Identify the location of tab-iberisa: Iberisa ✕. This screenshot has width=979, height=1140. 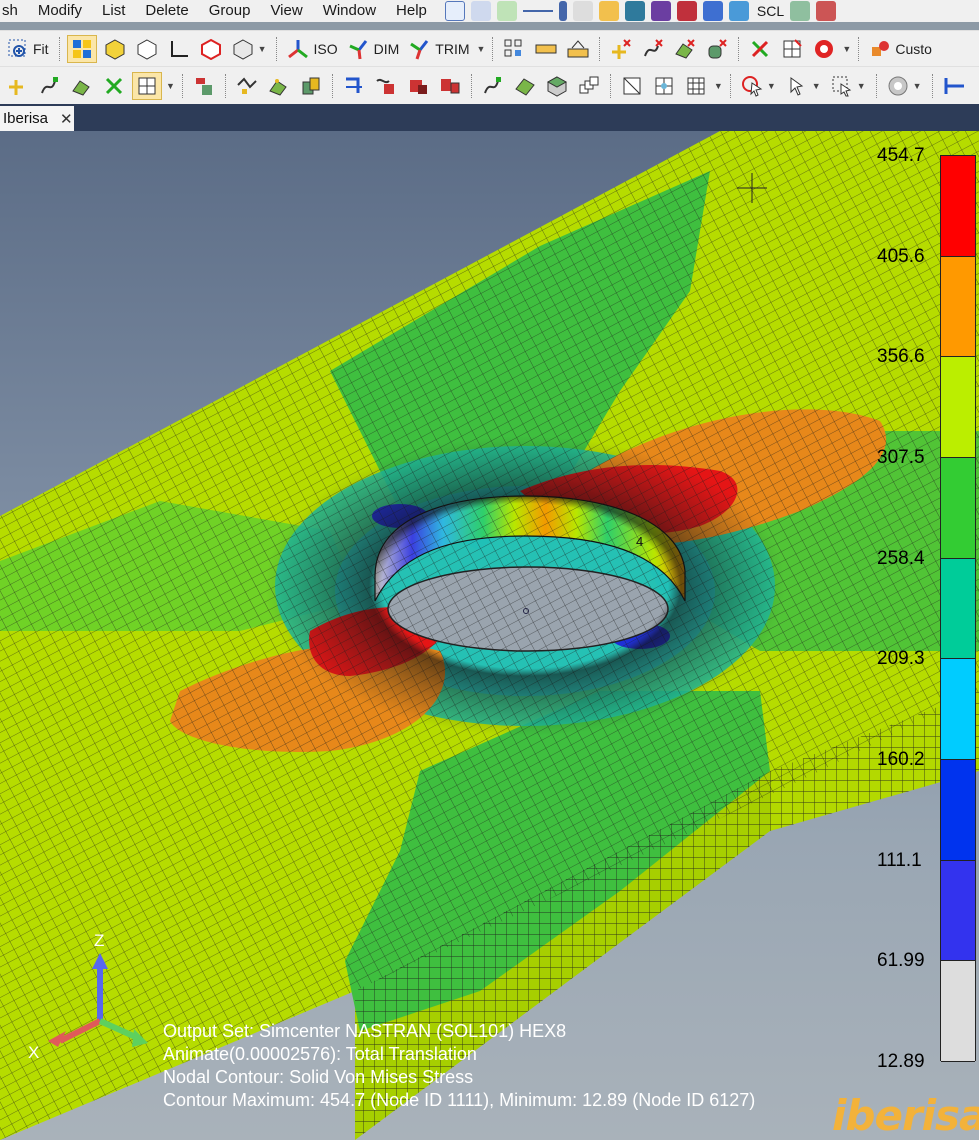
(37, 118).